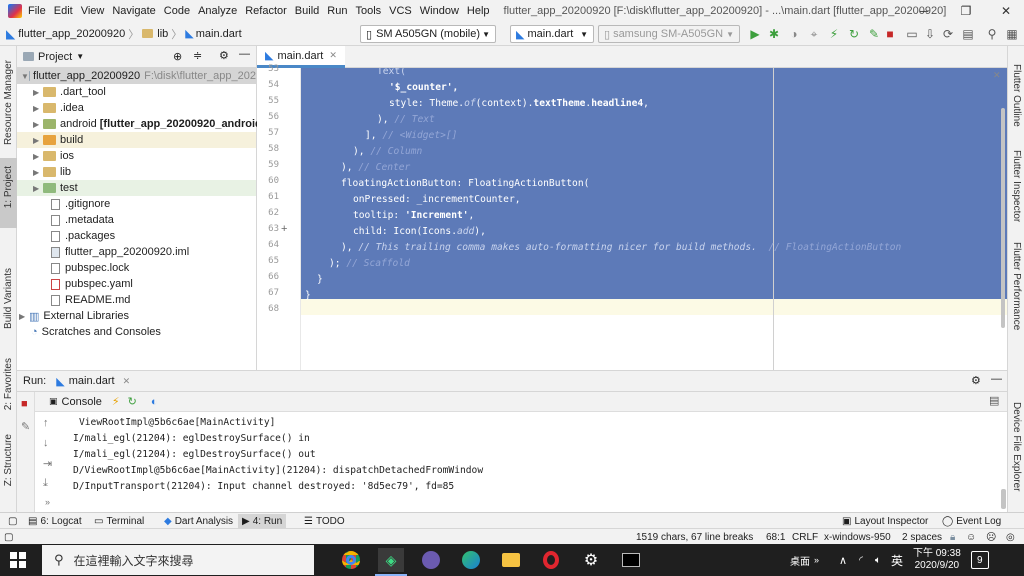 This screenshot has height=576, width=1024. I want to click on arrow-down-icon: ↓, so click(46, 443).